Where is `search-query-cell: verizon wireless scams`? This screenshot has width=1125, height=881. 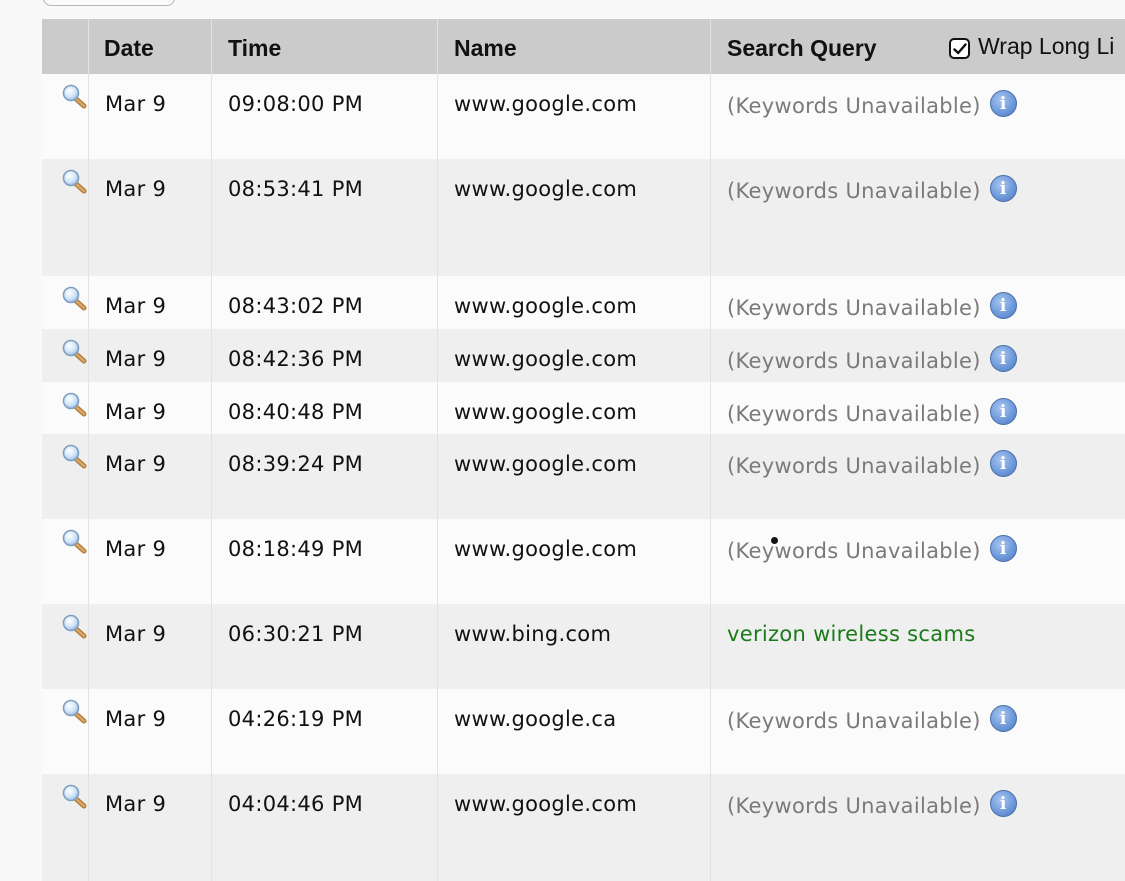
search-query-cell: verizon wireless scams is located at coordinates (851, 634).